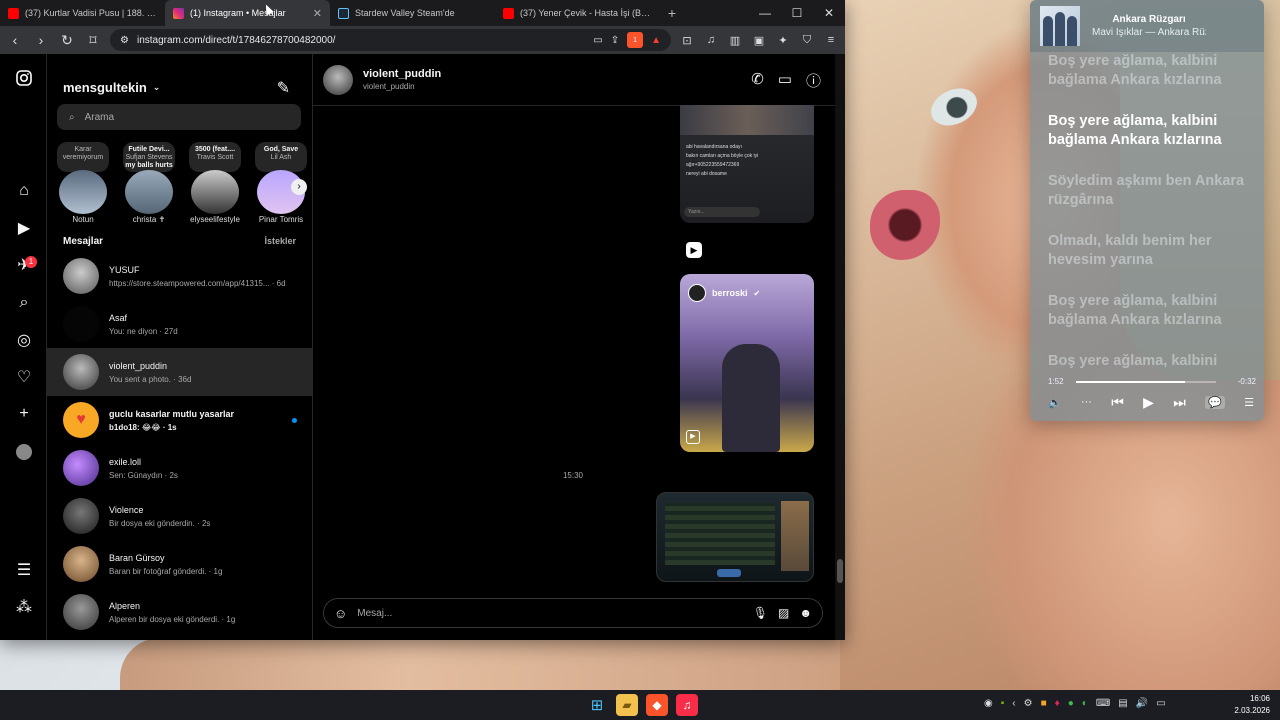 The width and height of the screenshot is (1280, 720). Describe the element at coordinates (24, 78) in the screenshot. I see `instagram-logo-icon` at that location.